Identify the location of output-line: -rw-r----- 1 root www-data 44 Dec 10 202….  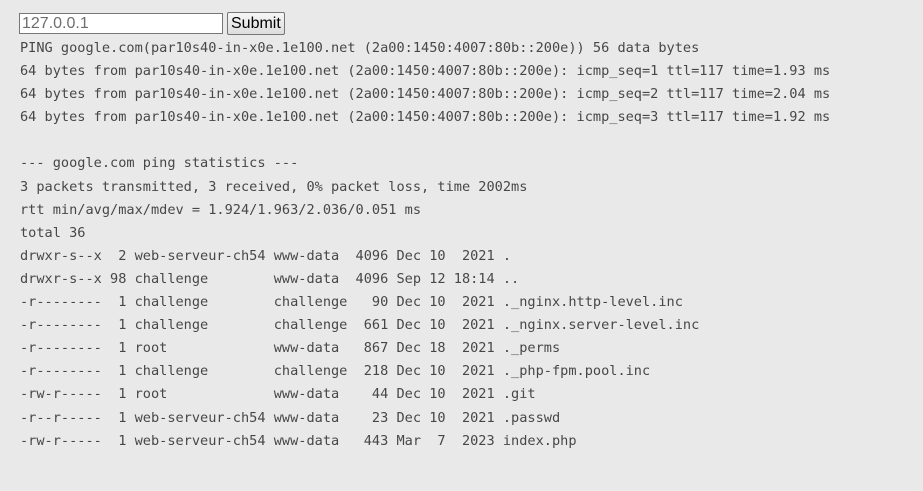
(278, 394).